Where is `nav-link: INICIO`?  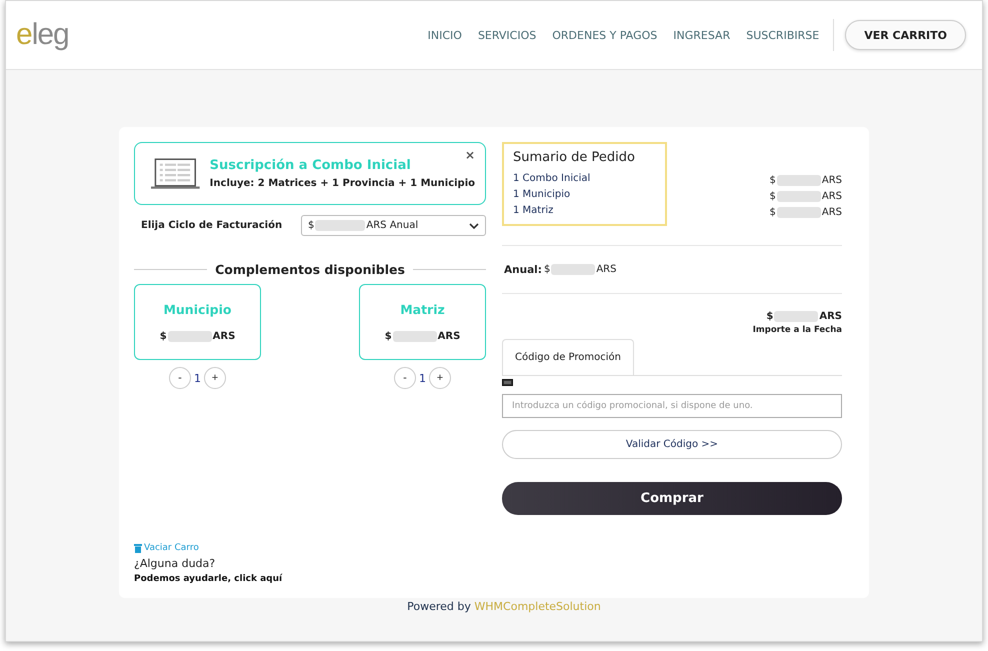 nav-link: INICIO is located at coordinates (445, 35).